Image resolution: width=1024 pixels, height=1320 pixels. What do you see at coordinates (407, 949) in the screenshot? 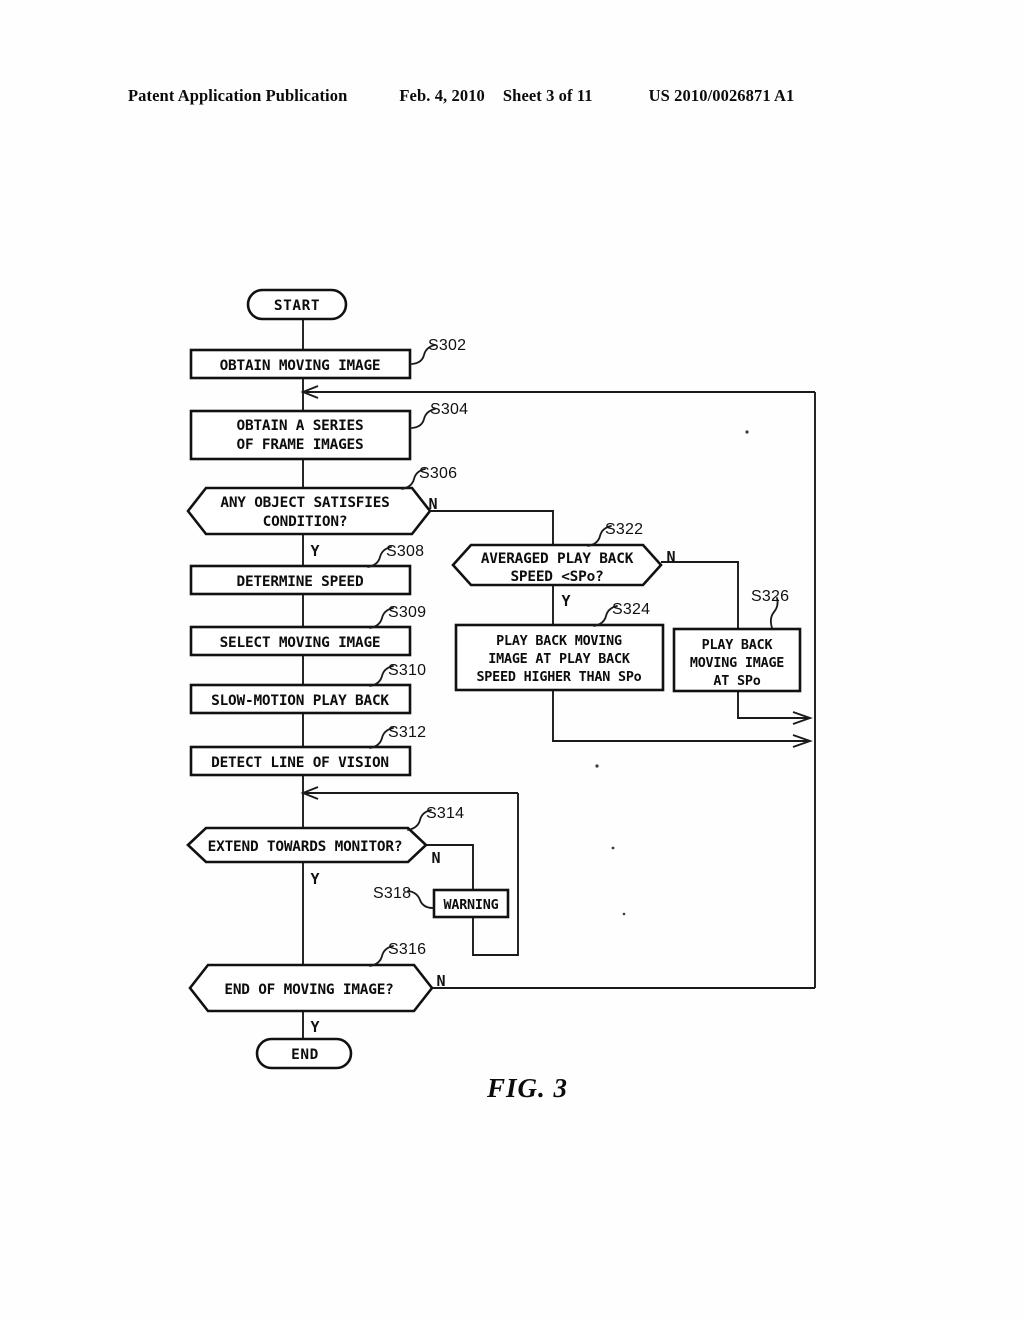
I see `step-id-s316: S316` at bounding box center [407, 949].